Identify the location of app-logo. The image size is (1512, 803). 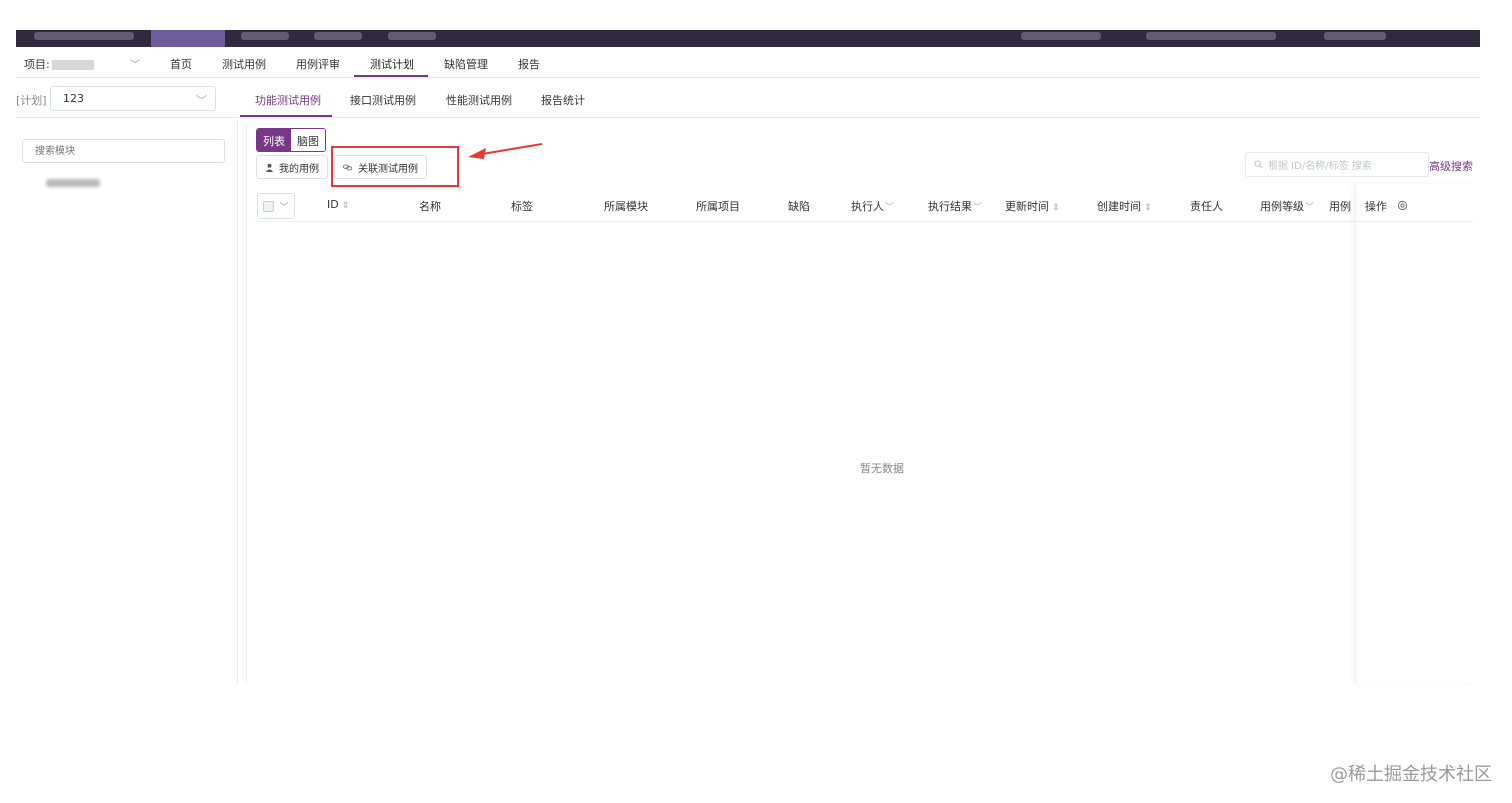
(84, 36).